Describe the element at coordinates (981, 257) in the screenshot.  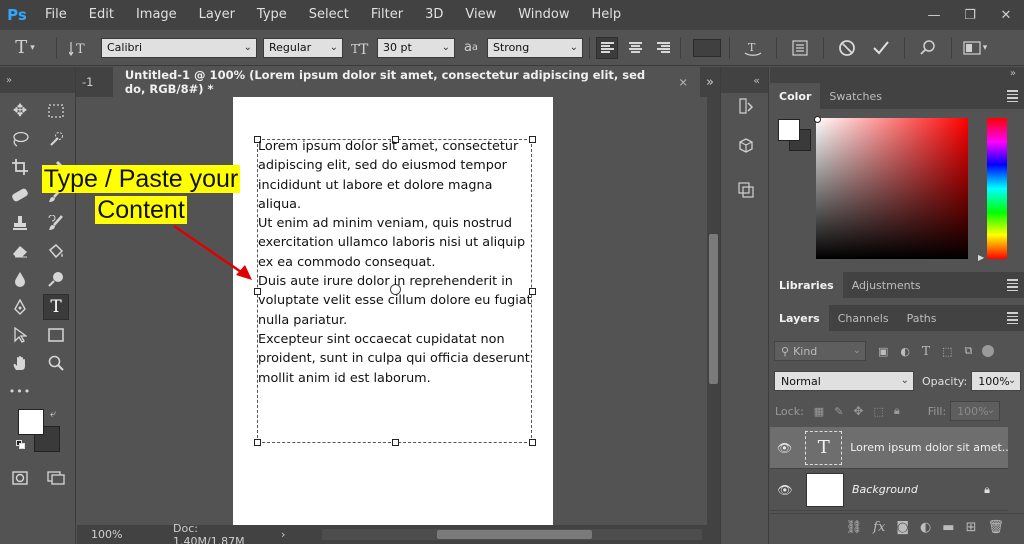
I see `hue-slider-indicator-icon: ▶` at that location.